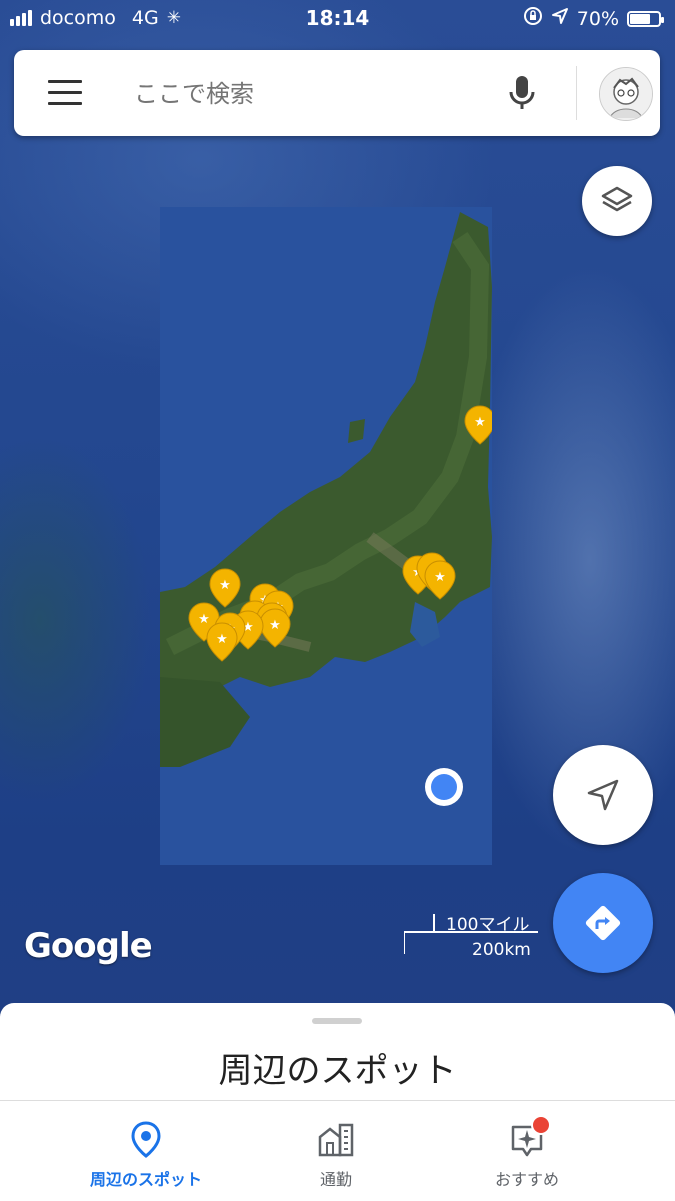  What do you see at coordinates (527, 1151) in the screenshot?
I see `tab-for-you: おすすめ` at bounding box center [527, 1151].